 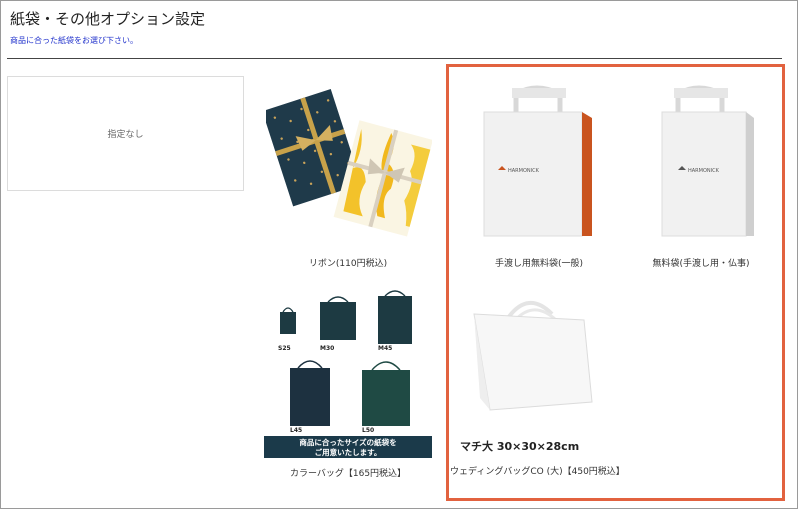 What do you see at coordinates (701, 264) in the screenshot?
I see `handbag-memorial-caption: 無料袋(手渡し用・仏事)` at bounding box center [701, 264].